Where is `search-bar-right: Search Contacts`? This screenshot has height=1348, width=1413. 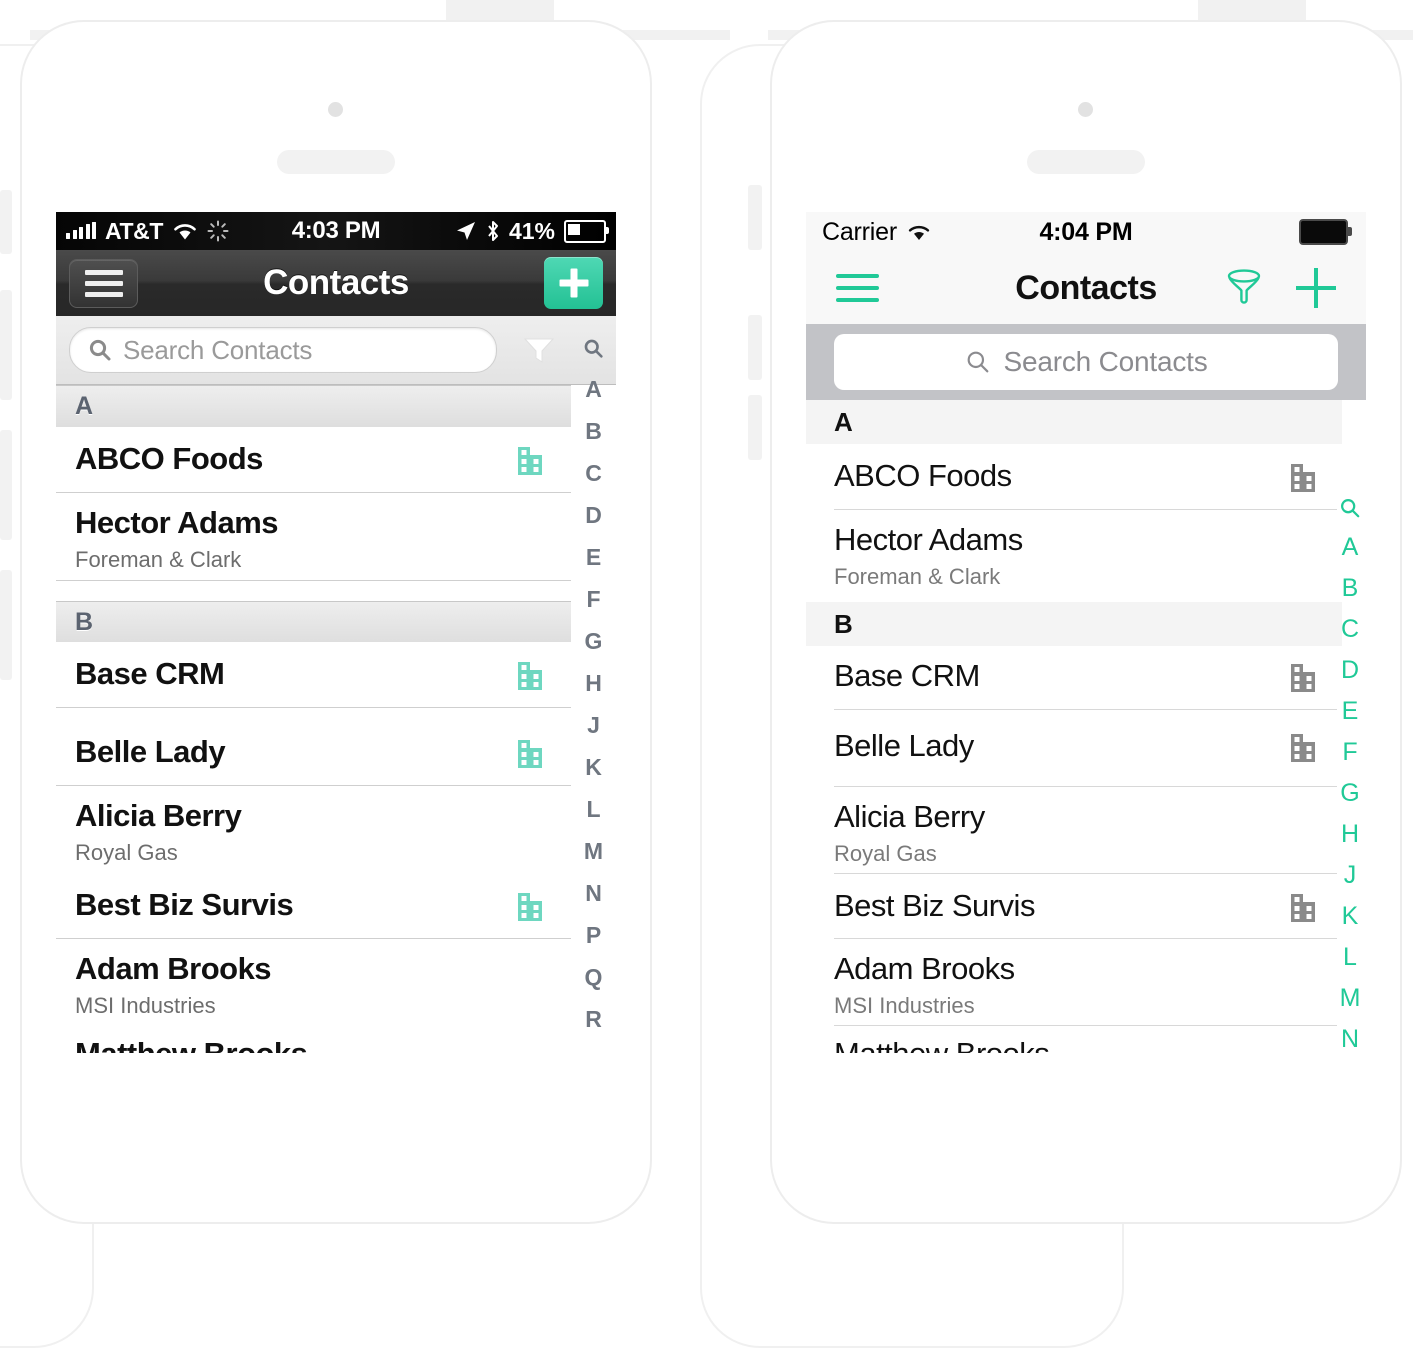 search-bar-right: Search Contacts is located at coordinates (1086, 362).